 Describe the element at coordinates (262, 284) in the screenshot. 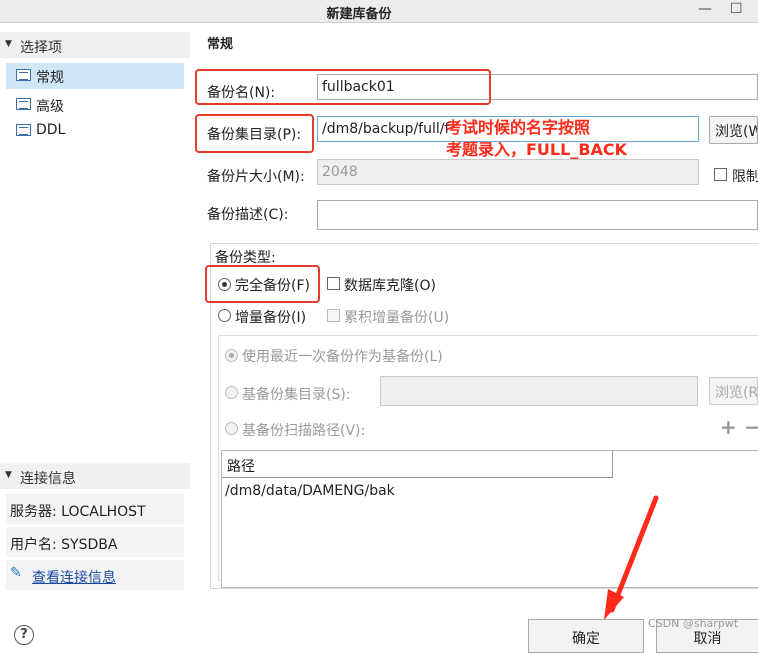

I see `highlight-box-full` at that location.